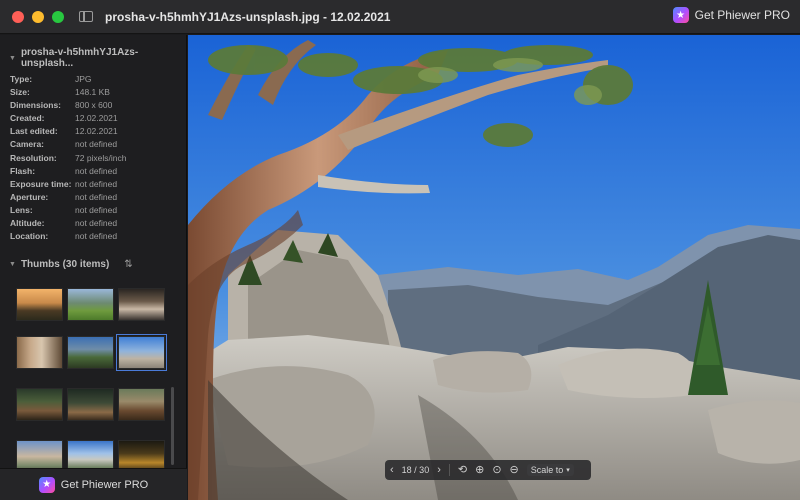  Describe the element at coordinates (27, 118) in the screenshot. I see `info-key: Created:` at that location.